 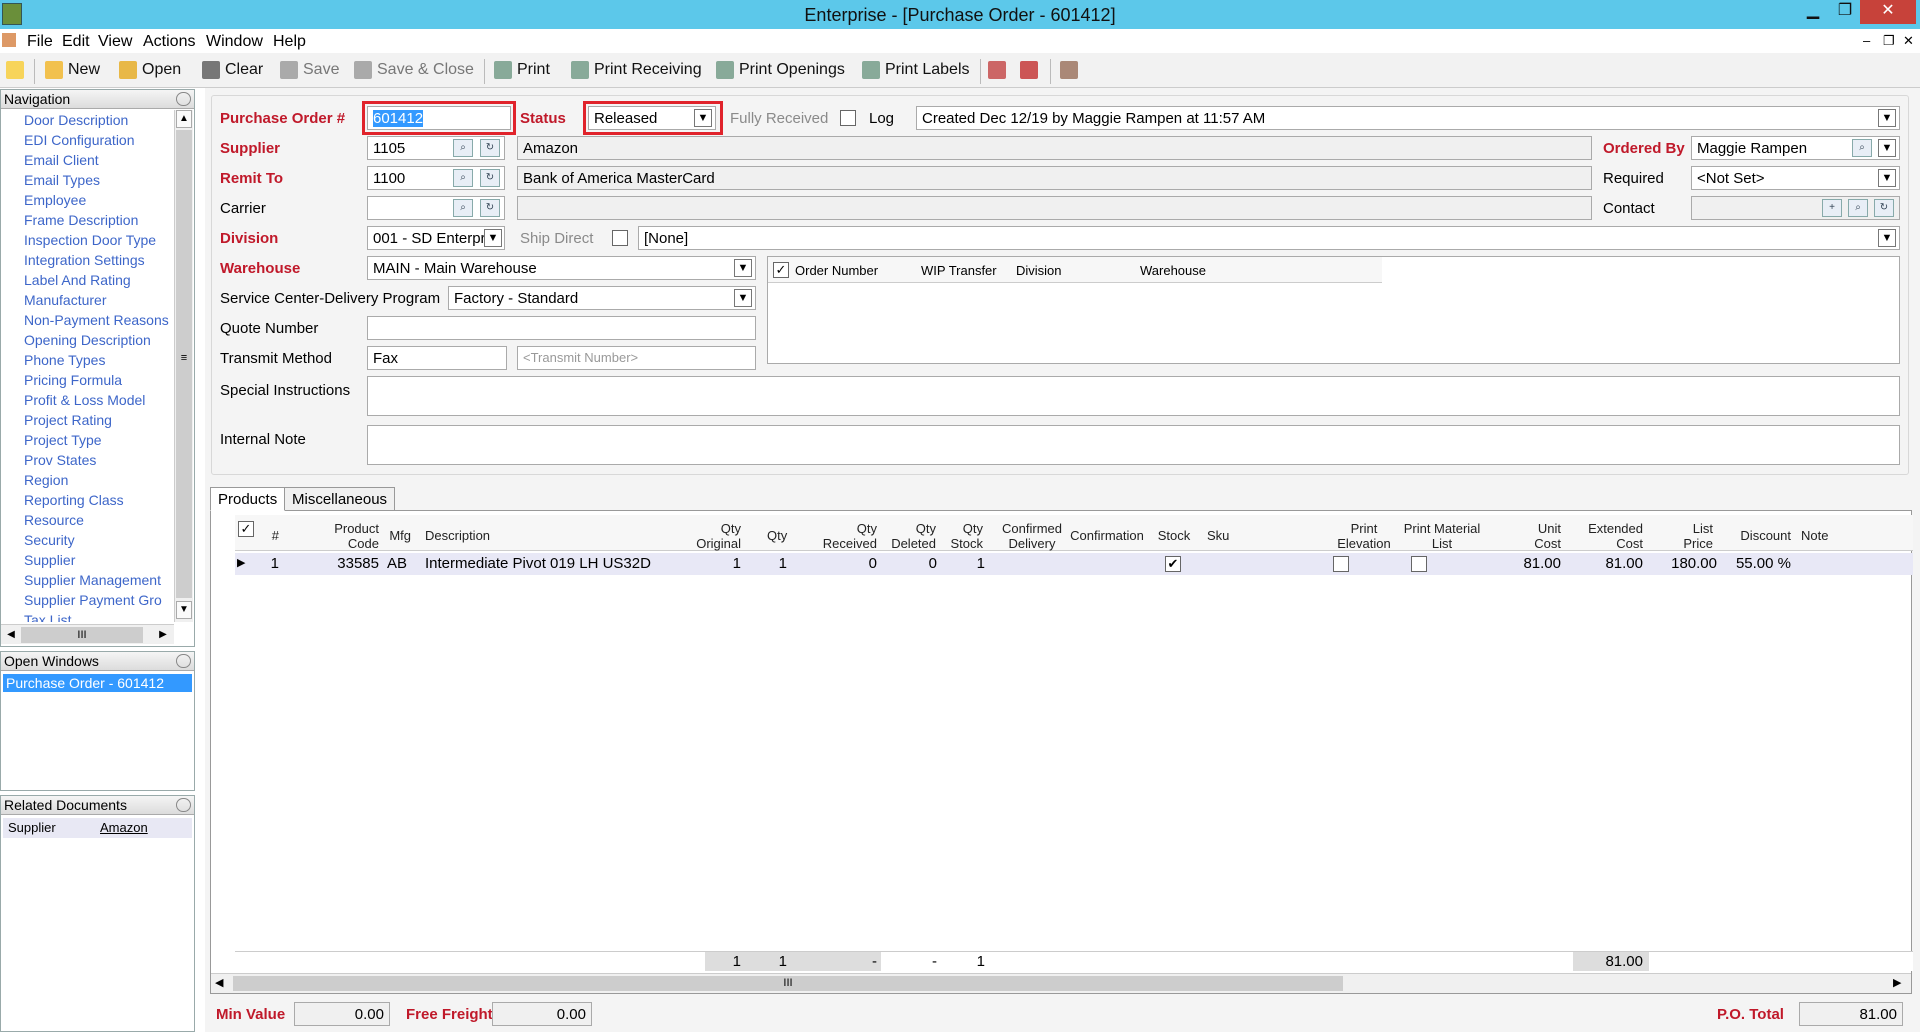 I want to click on nav-item: Supplier, so click(x=49, y=560).